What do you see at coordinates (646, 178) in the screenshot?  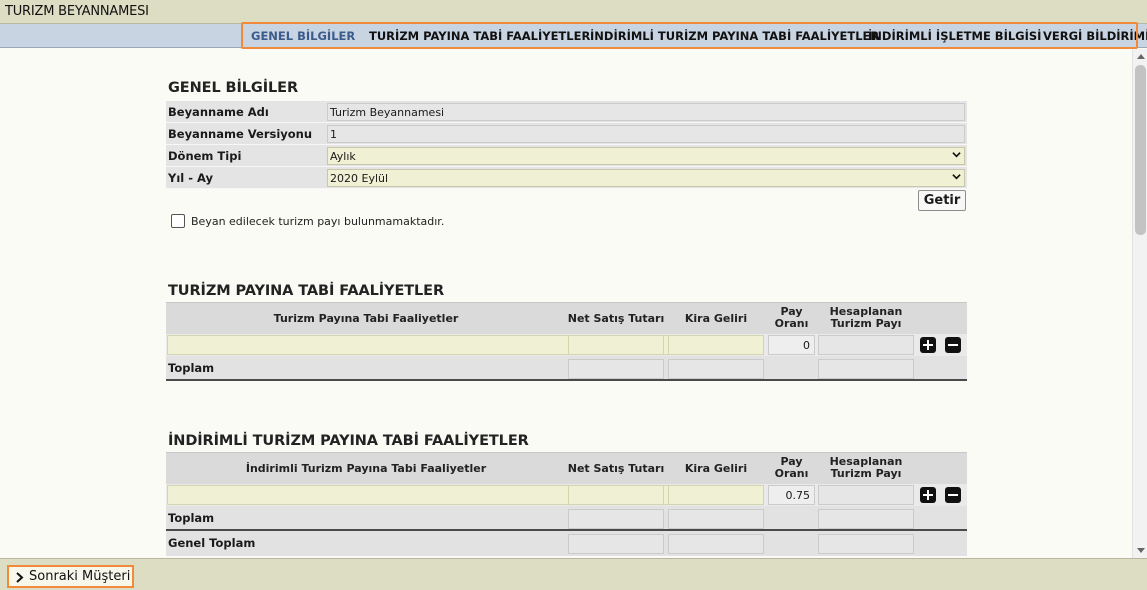 I see `yil-ay-select: 2020 Eylül` at bounding box center [646, 178].